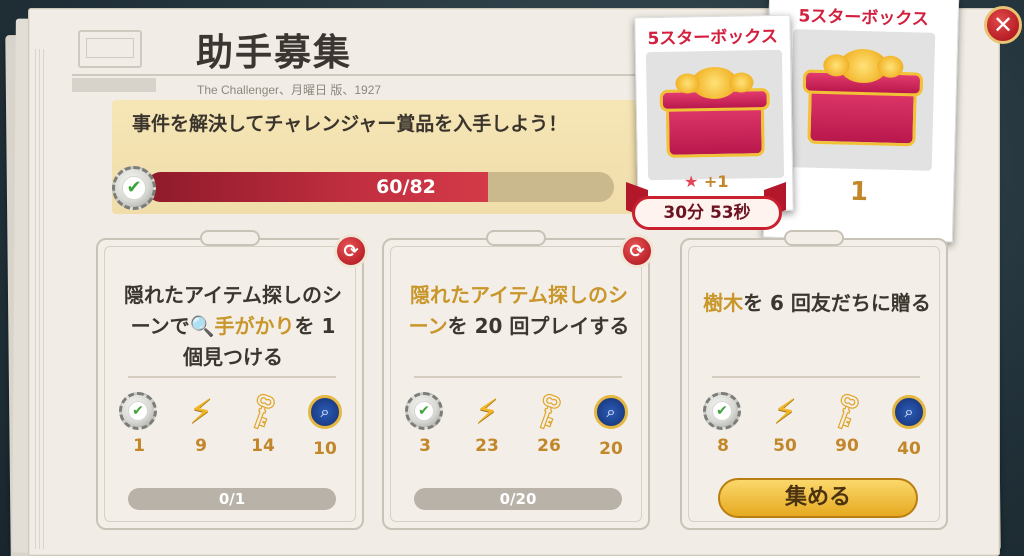  Describe the element at coordinates (518, 499) in the screenshot. I see `task-progress-bar: 0/20` at that location.